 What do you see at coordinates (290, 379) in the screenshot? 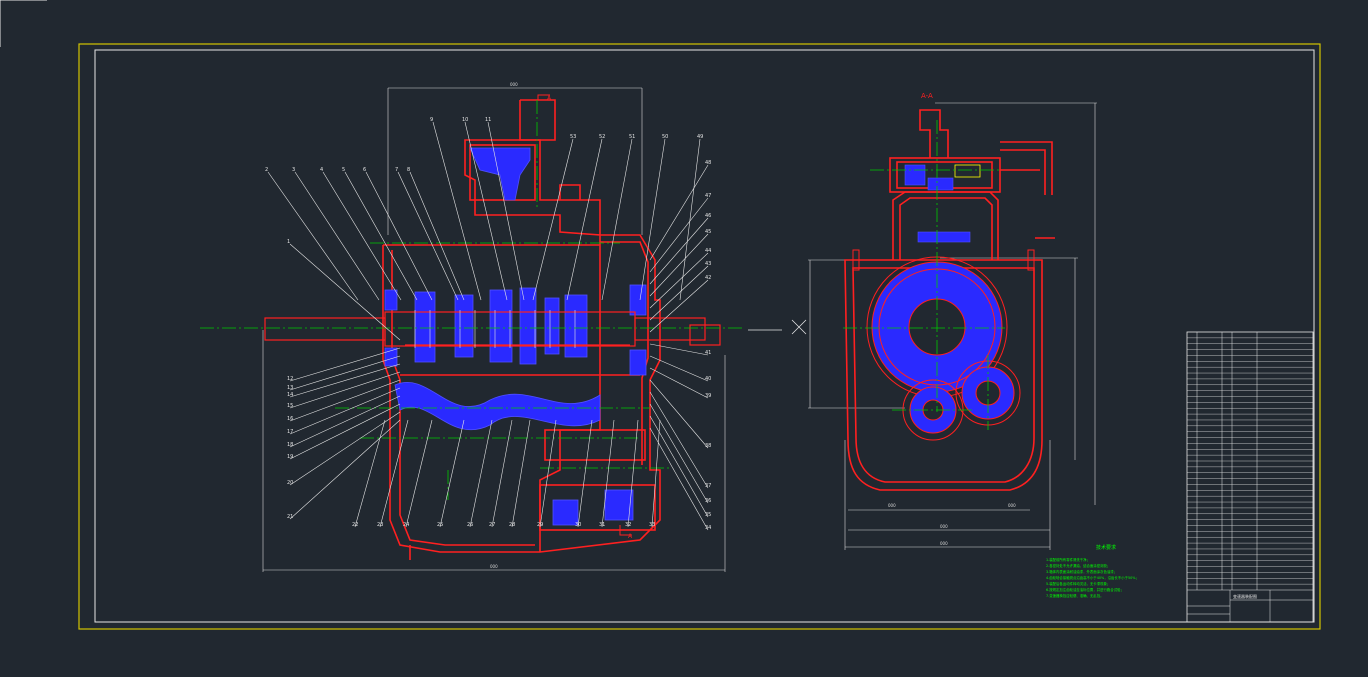
I see `part-number-label: 12` at bounding box center [290, 379].